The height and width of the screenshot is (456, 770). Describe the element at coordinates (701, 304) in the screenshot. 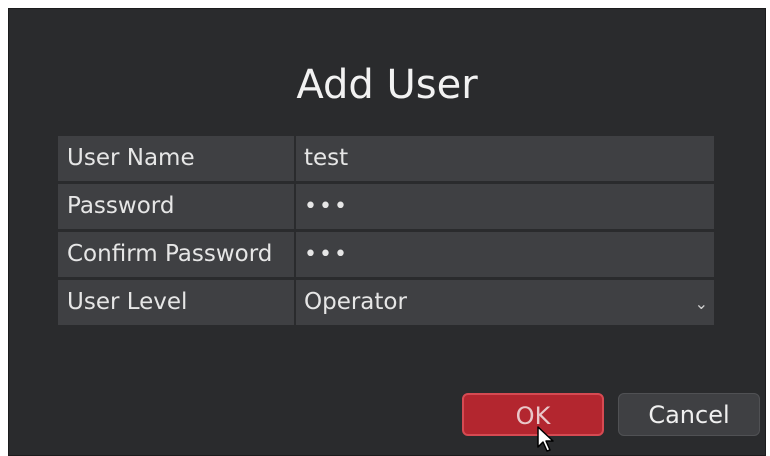

I see `chevron-down-icon: ⌄` at that location.